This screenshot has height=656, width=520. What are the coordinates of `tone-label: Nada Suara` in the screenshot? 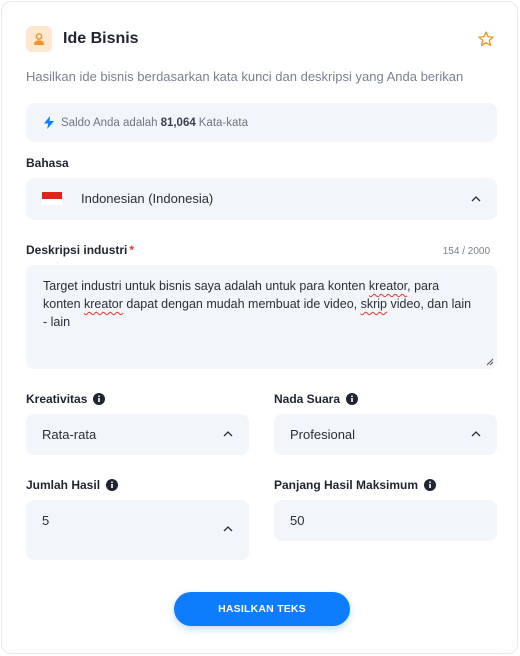 It's located at (316, 399).